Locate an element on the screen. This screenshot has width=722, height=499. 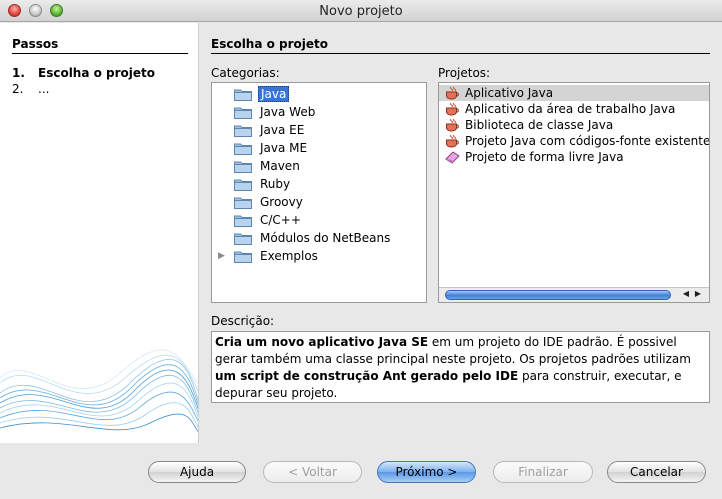
page-title: Escolha o projeto is located at coordinates (270, 44).